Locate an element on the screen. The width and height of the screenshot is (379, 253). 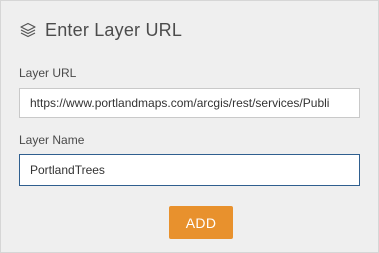
layer-name-label: Layer Name is located at coordinates (52, 140).